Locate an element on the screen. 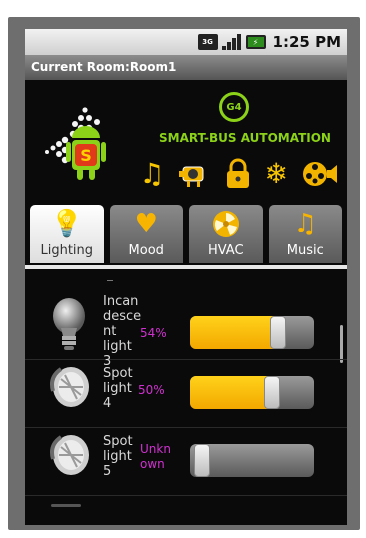 The height and width of the screenshot is (538, 366). g4-badge: G4 is located at coordinates (234, 107).